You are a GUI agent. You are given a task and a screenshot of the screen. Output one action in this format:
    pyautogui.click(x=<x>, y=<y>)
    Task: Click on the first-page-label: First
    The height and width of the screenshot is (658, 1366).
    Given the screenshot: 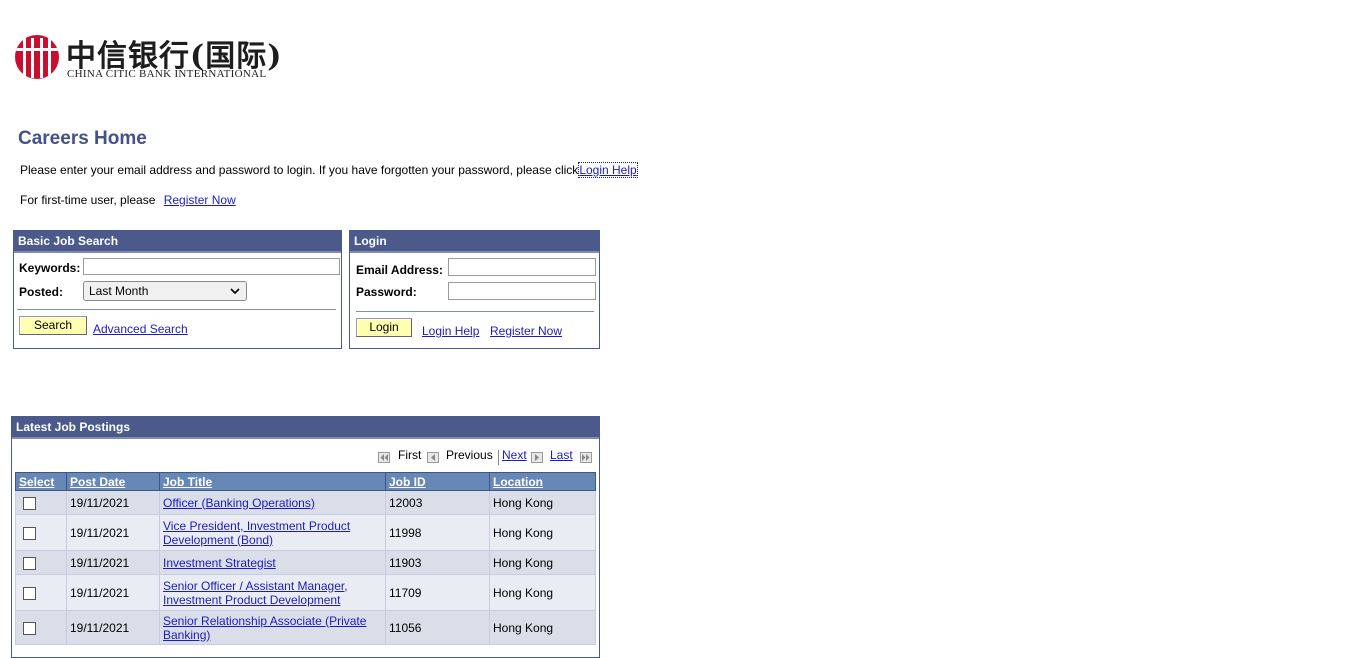 What is the action you would take?
    pyautogui.click(x=410, y=455)
    